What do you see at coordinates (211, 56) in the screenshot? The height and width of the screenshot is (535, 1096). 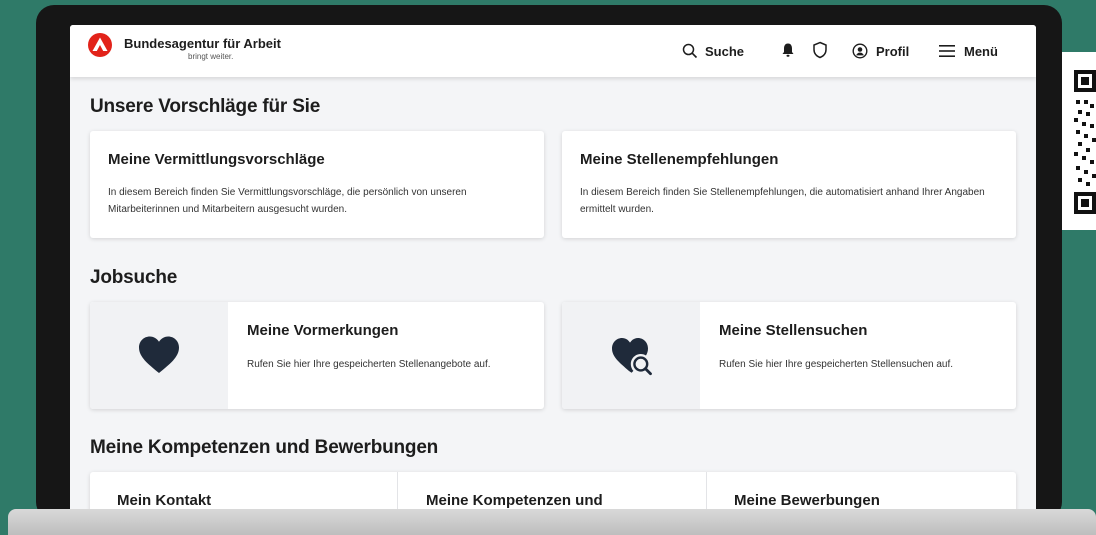 I see `brand-tagline: bringt weiter.` at bounding box center [211, 56].